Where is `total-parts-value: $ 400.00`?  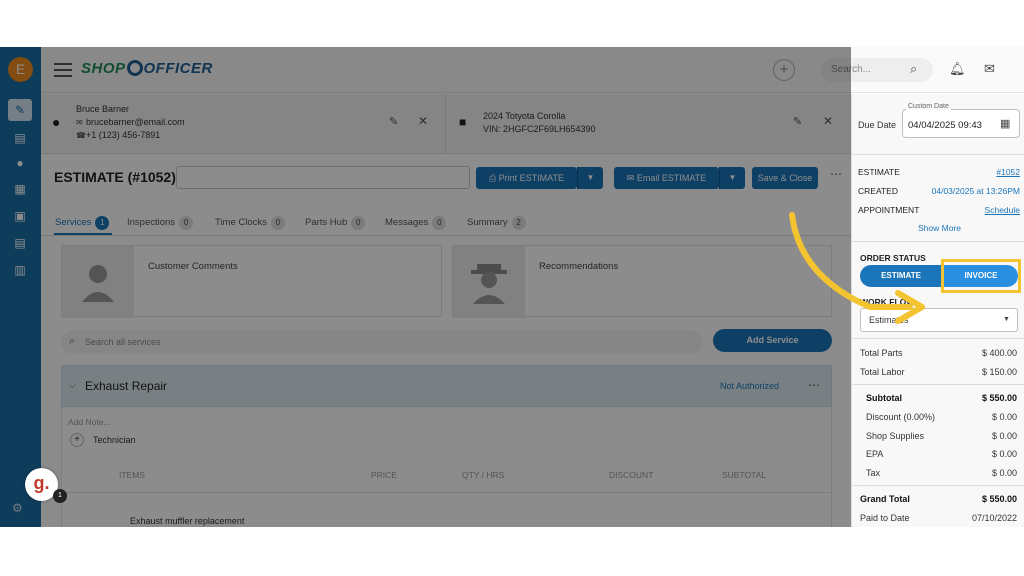 total-parts-value: $ 400.00 is located at coordinates (999, 353).